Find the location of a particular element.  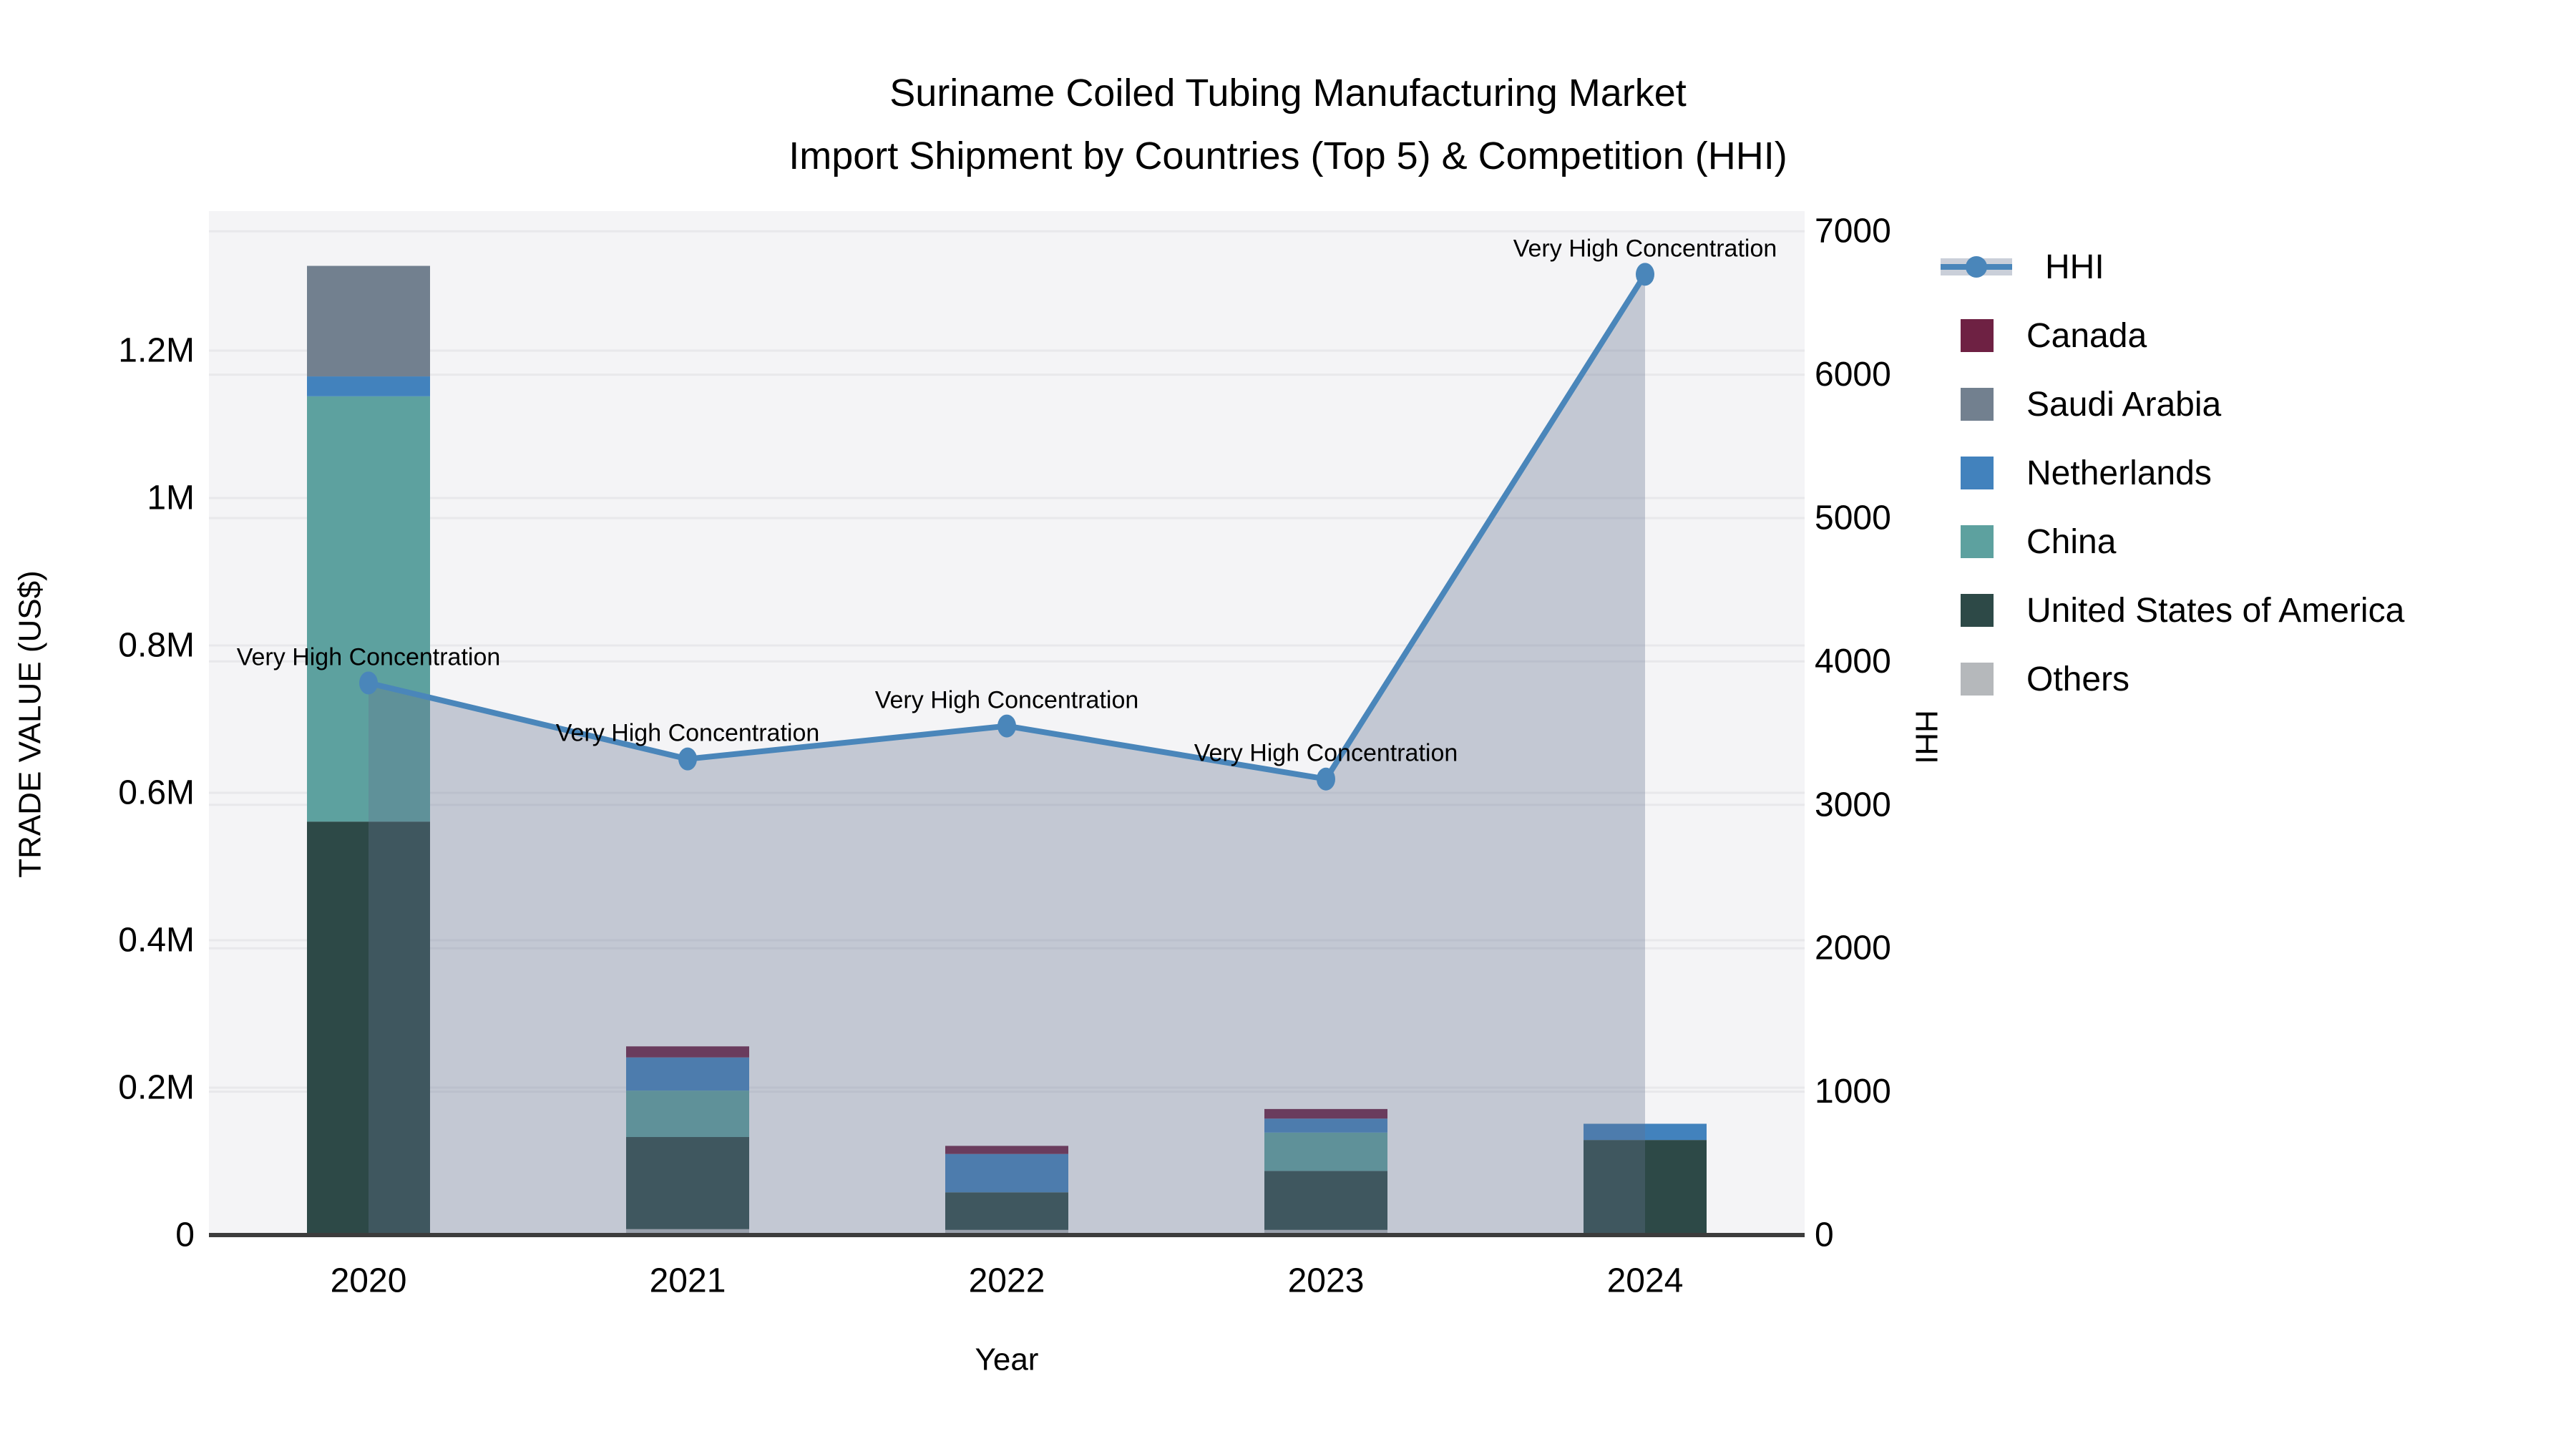

y-left-tick-0.6M: 0.6M is located at coordinates (156, 793).